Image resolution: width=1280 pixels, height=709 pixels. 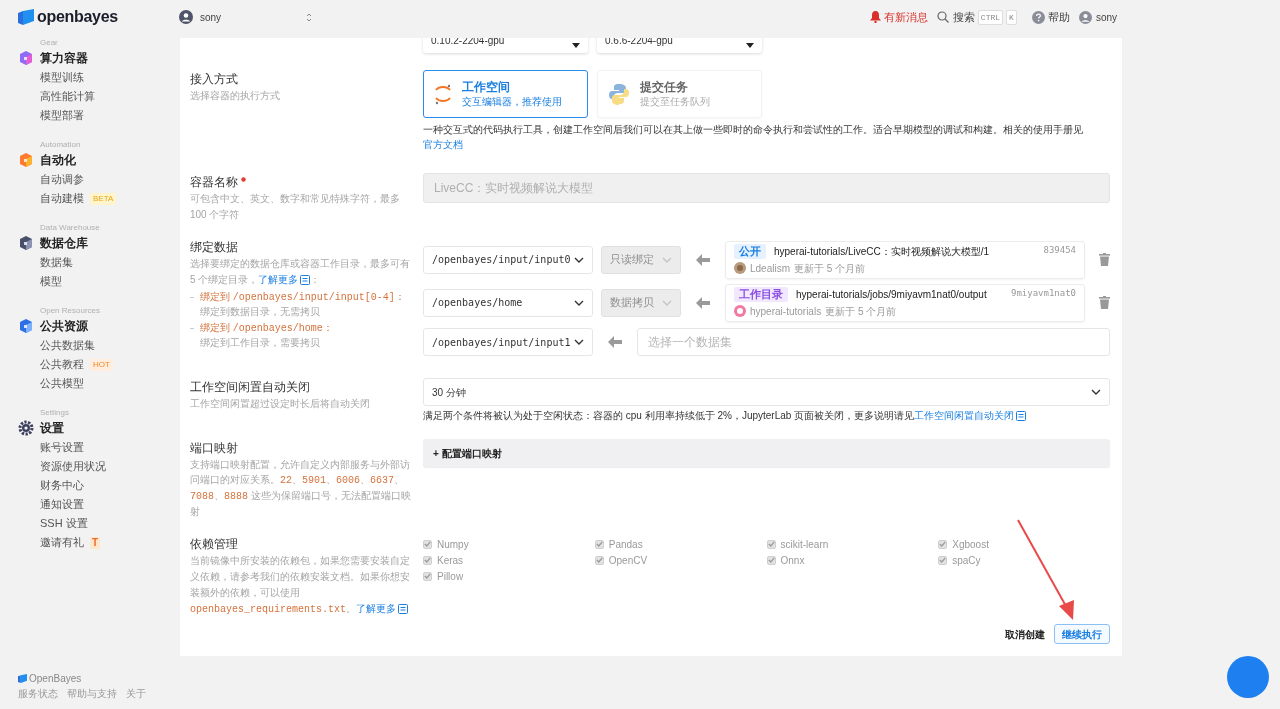 I want to click on dropdown: /openbayes/input/input1, so click(x=508, y=342).